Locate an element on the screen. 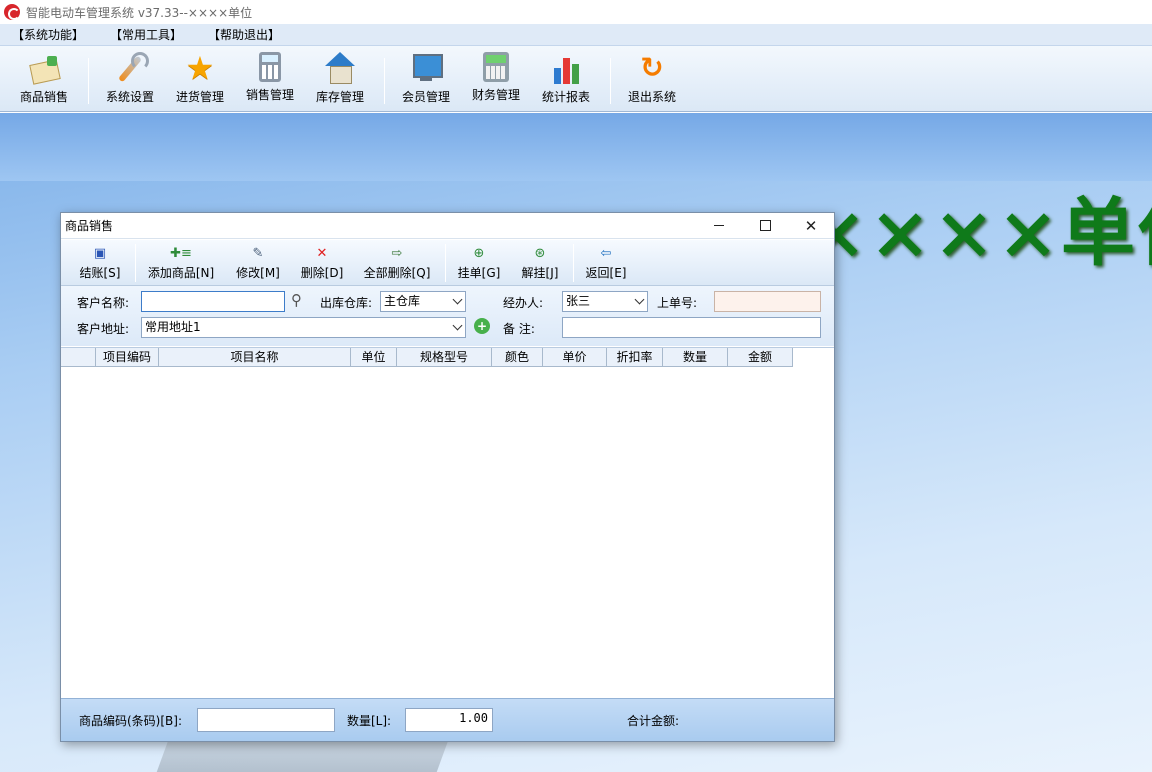 The image size is (1152, 772). handler-label: 经办人: is located at coordinates (523, 303).